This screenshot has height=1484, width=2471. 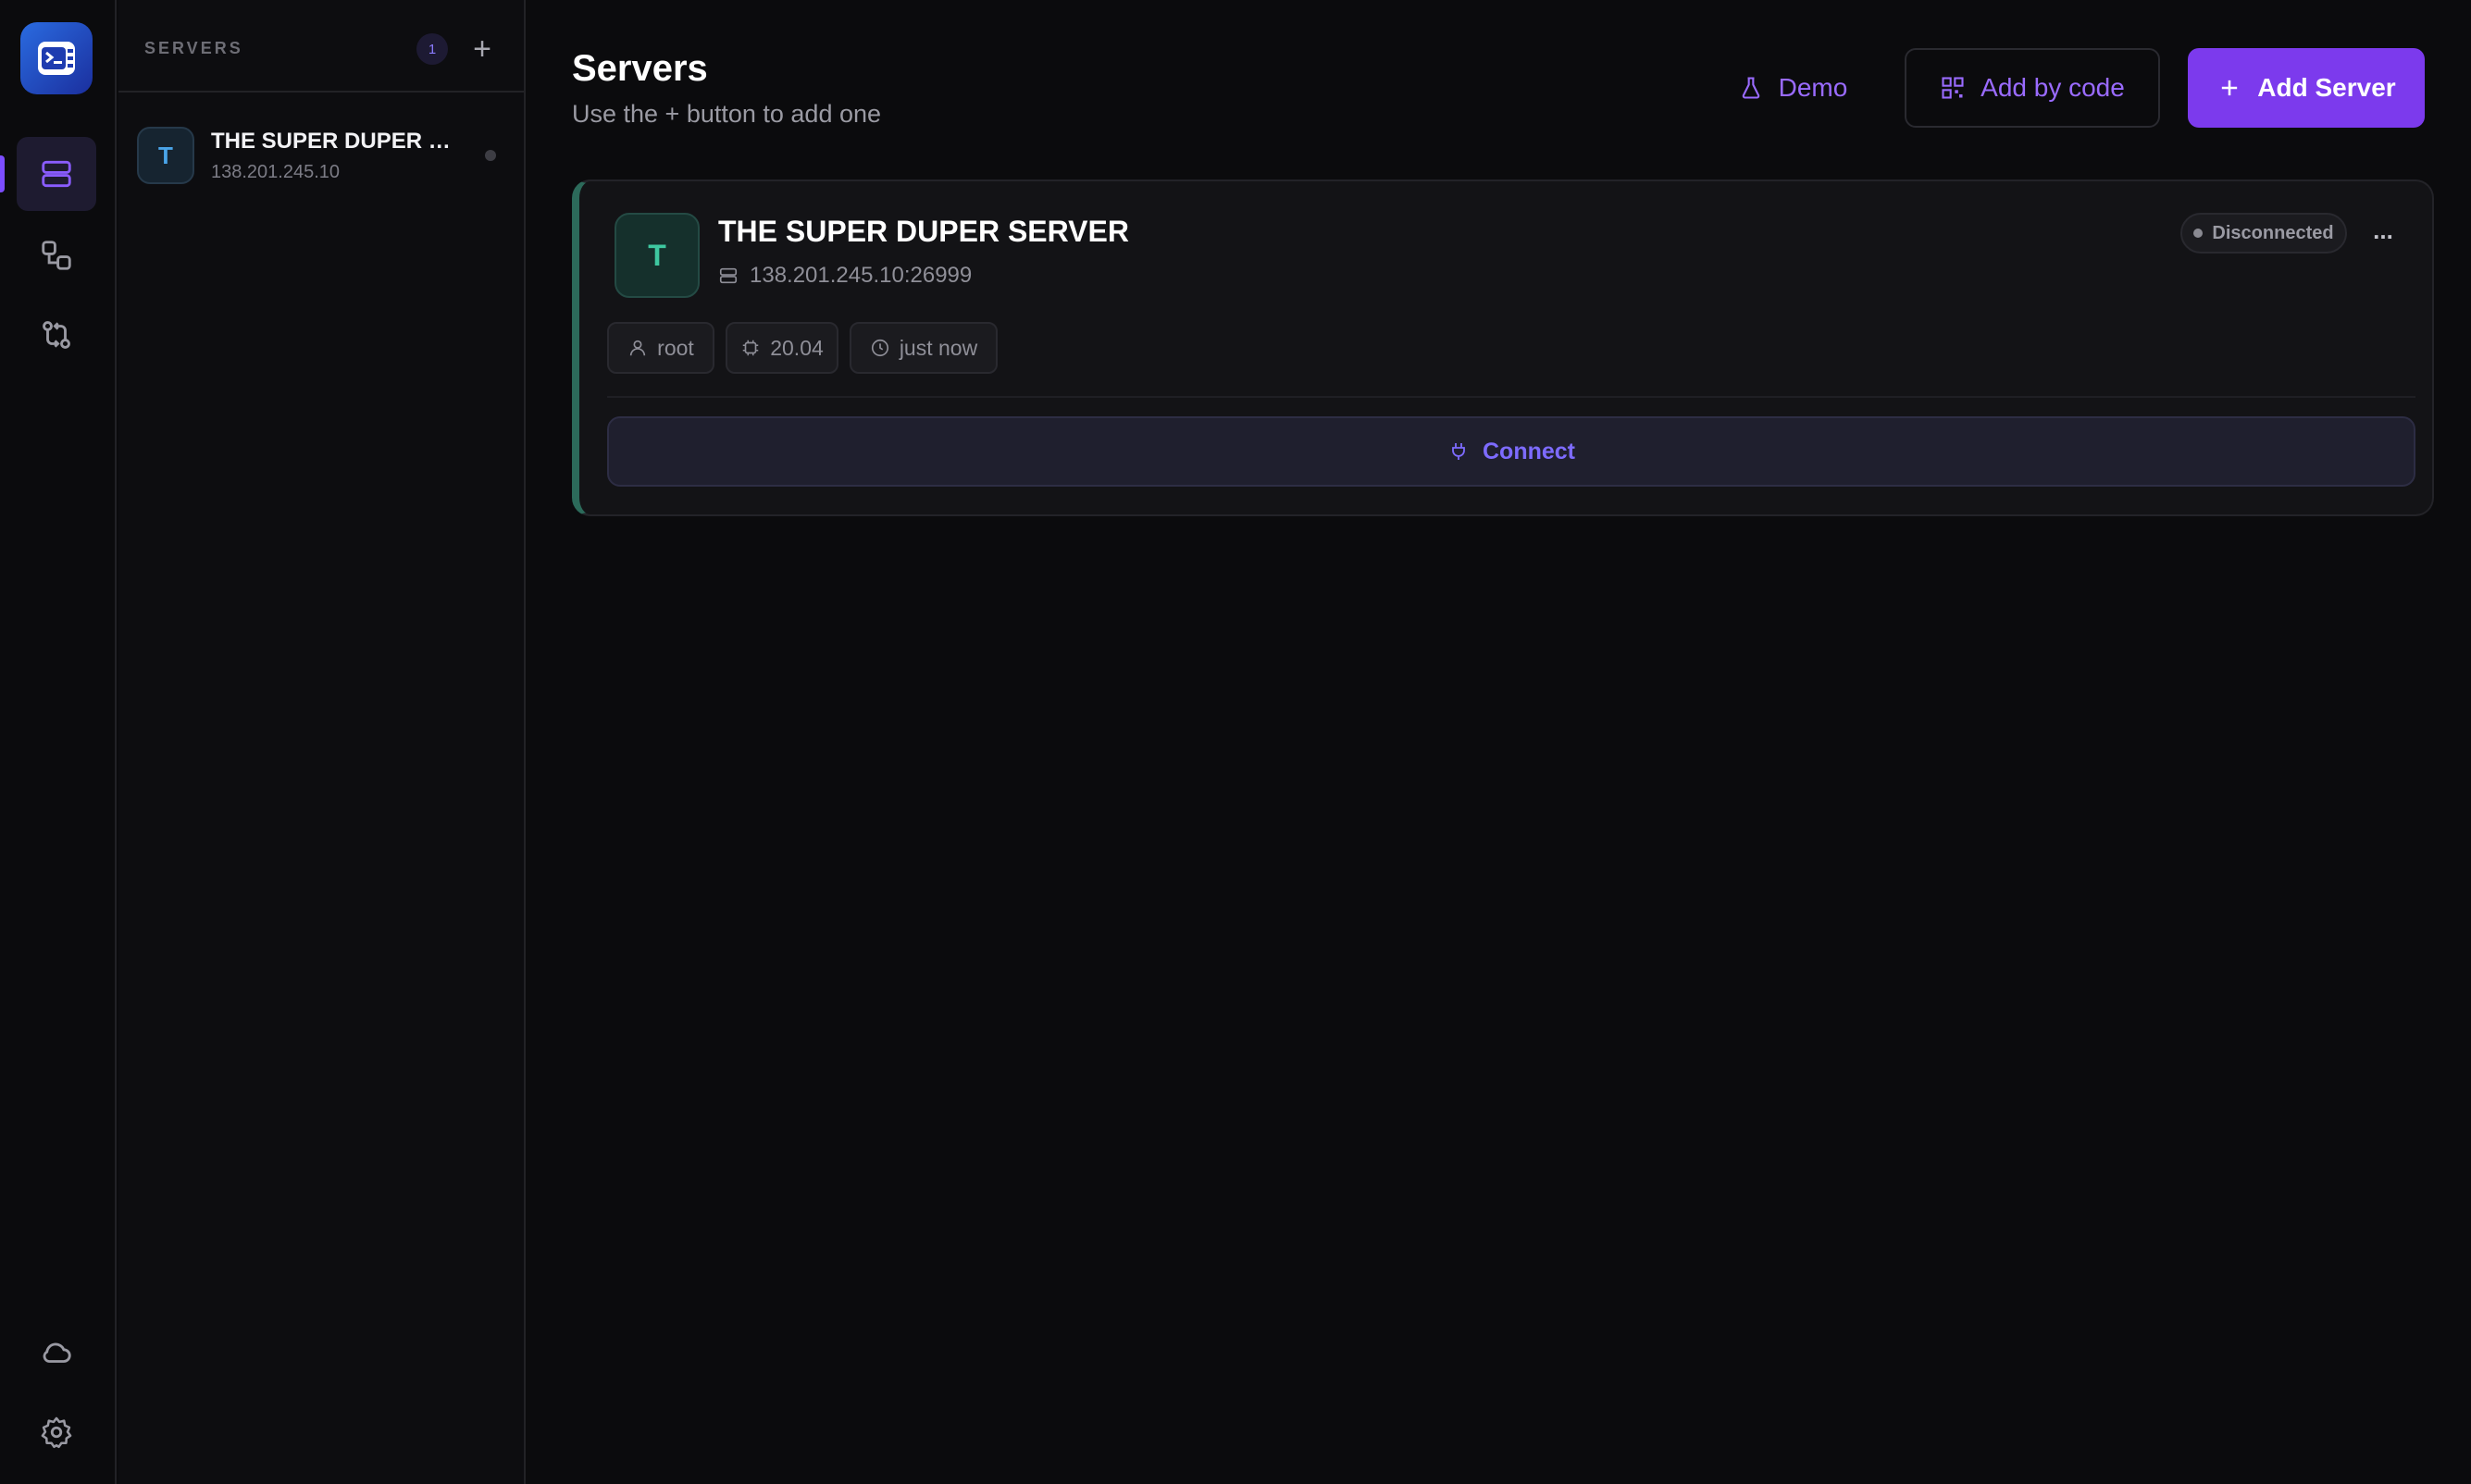 What do you see at coordinates (640, 68) in the screenshot?
I see `page-title: Servers` at bounding box center [640, 68].